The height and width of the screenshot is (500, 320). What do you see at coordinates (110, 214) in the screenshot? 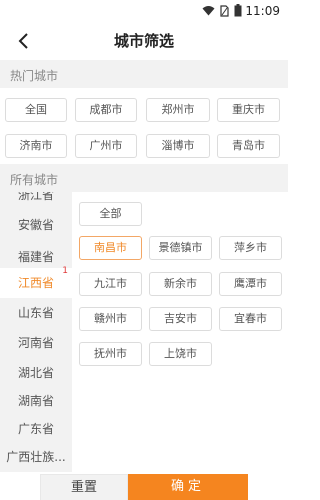
I see `all-cities-button: 全部` at bounding box center [110, 214].